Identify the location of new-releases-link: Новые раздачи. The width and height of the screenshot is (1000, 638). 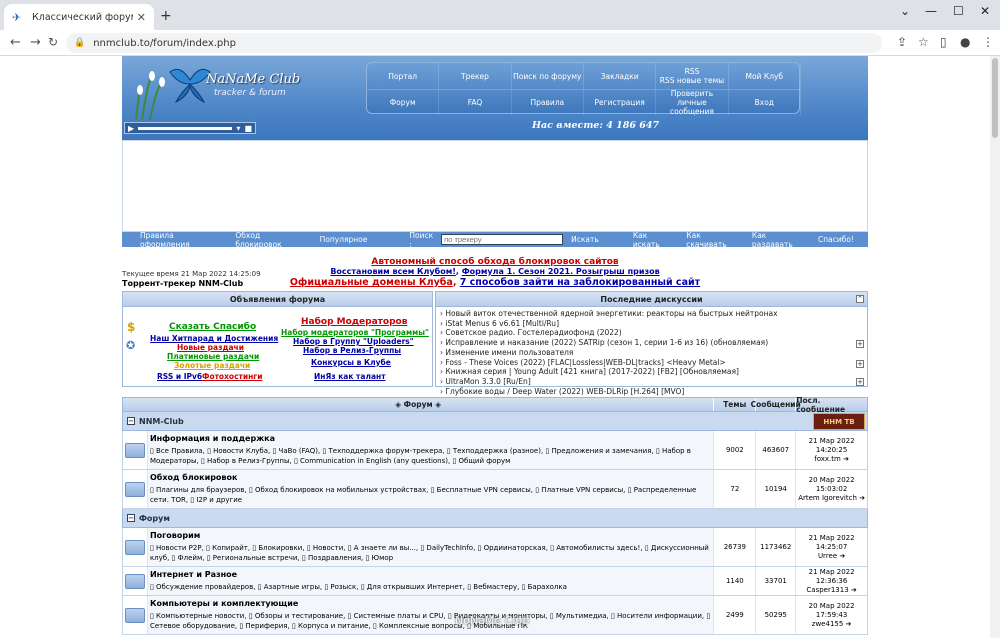
(210, 347).